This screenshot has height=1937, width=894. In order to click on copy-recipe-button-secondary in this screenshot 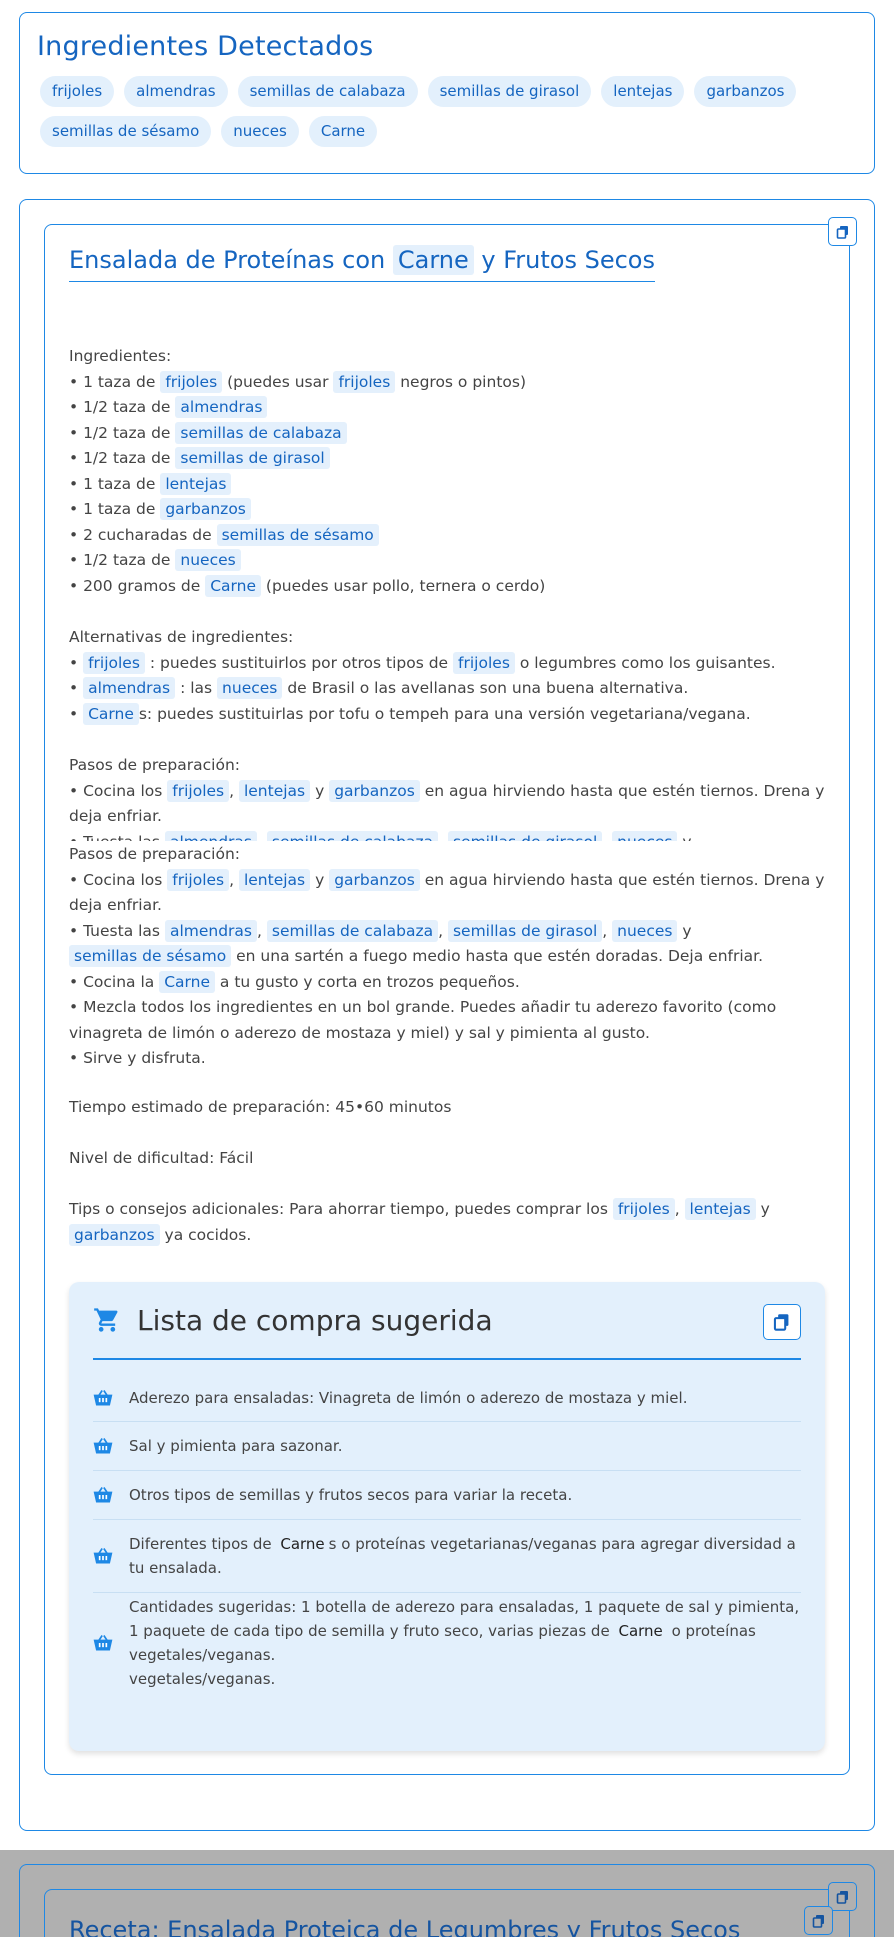, I will do `click(818, 1920)`.